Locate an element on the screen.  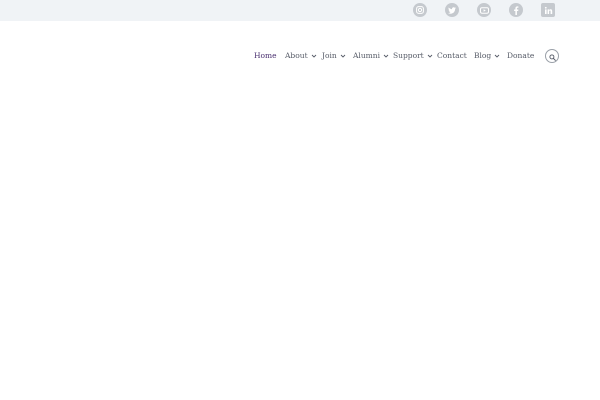
instagram-icon is located at coordinates (420, 10).